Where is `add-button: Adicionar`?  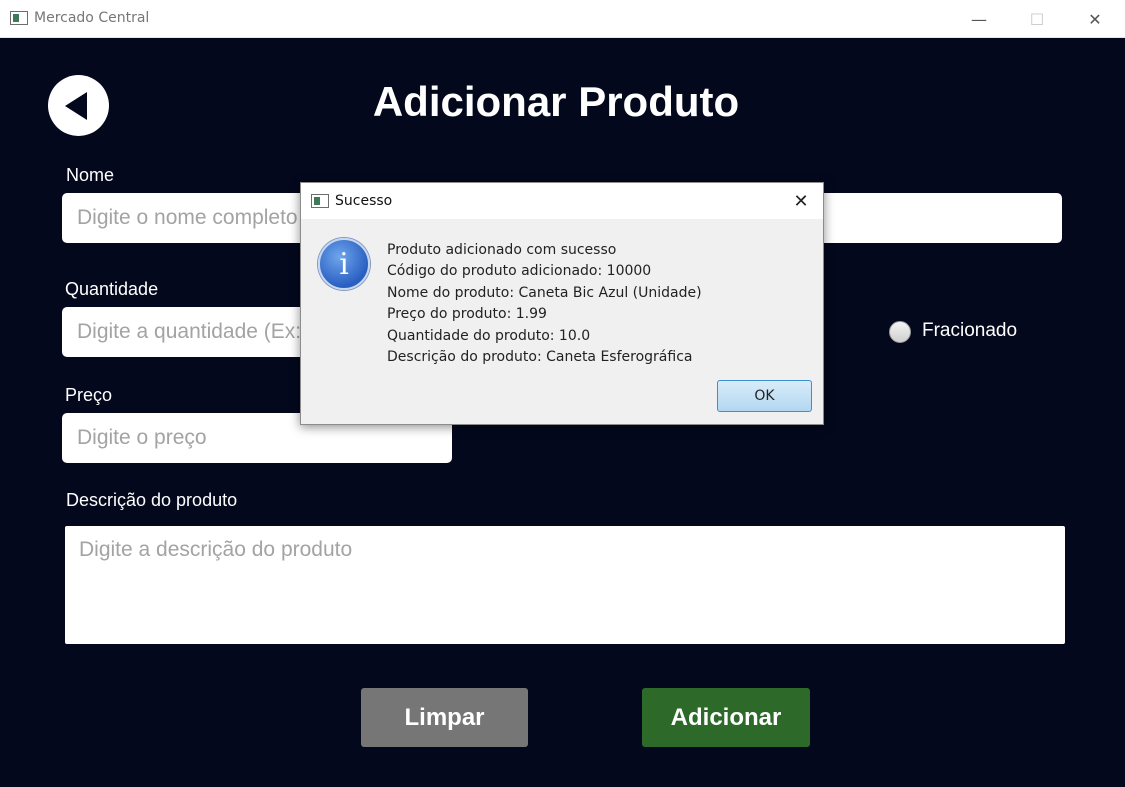 add-button: Adicionar is located at coordinates (726, 717).